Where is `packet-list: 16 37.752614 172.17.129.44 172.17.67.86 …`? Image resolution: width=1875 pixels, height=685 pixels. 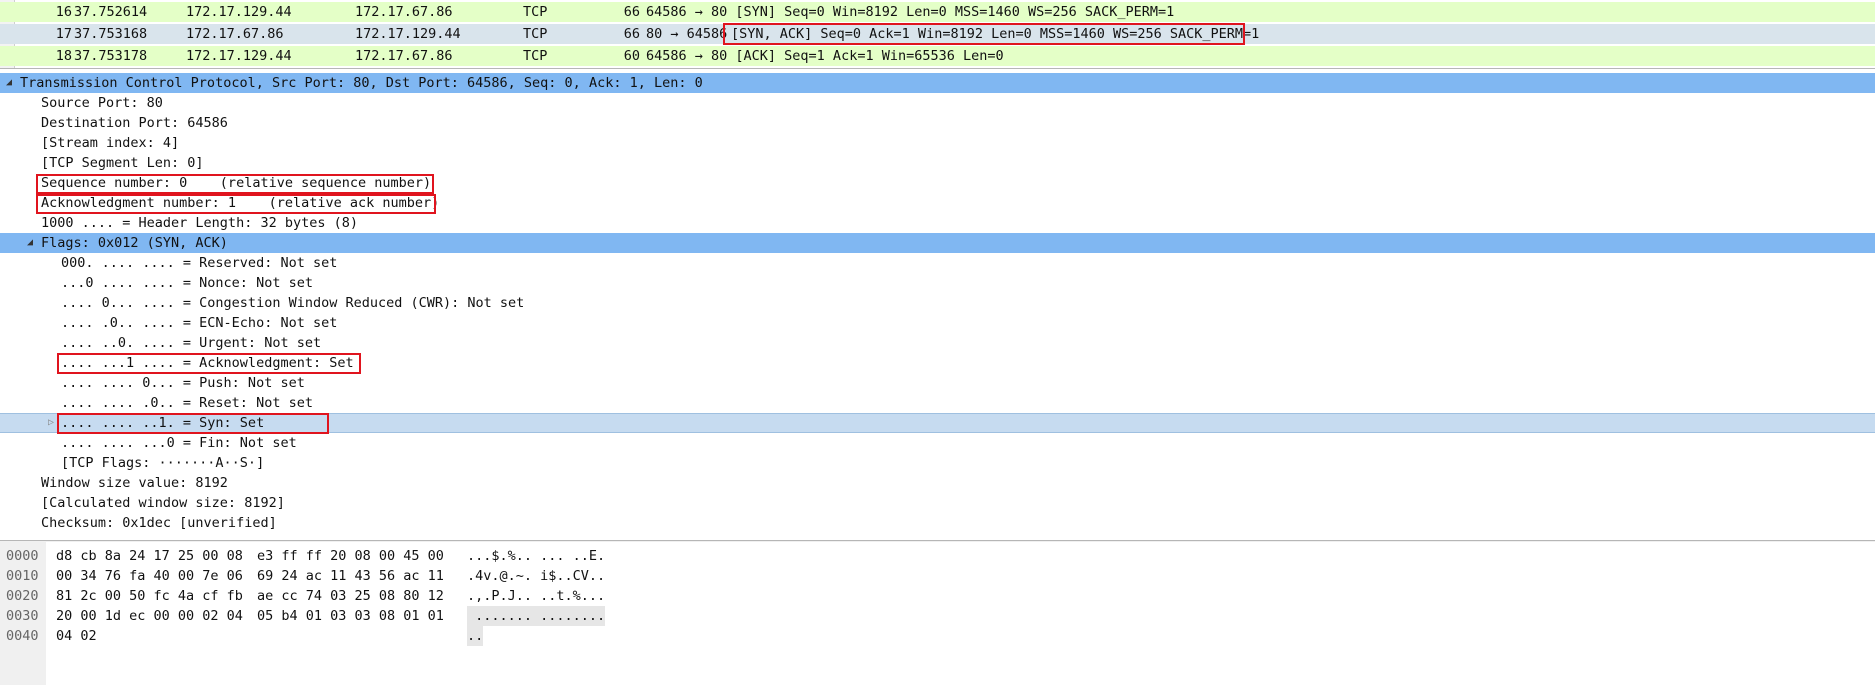 packet-list: 16 37.752614 172.17.129.44 172.17.67.86 … is located at coordinates (937, 34).